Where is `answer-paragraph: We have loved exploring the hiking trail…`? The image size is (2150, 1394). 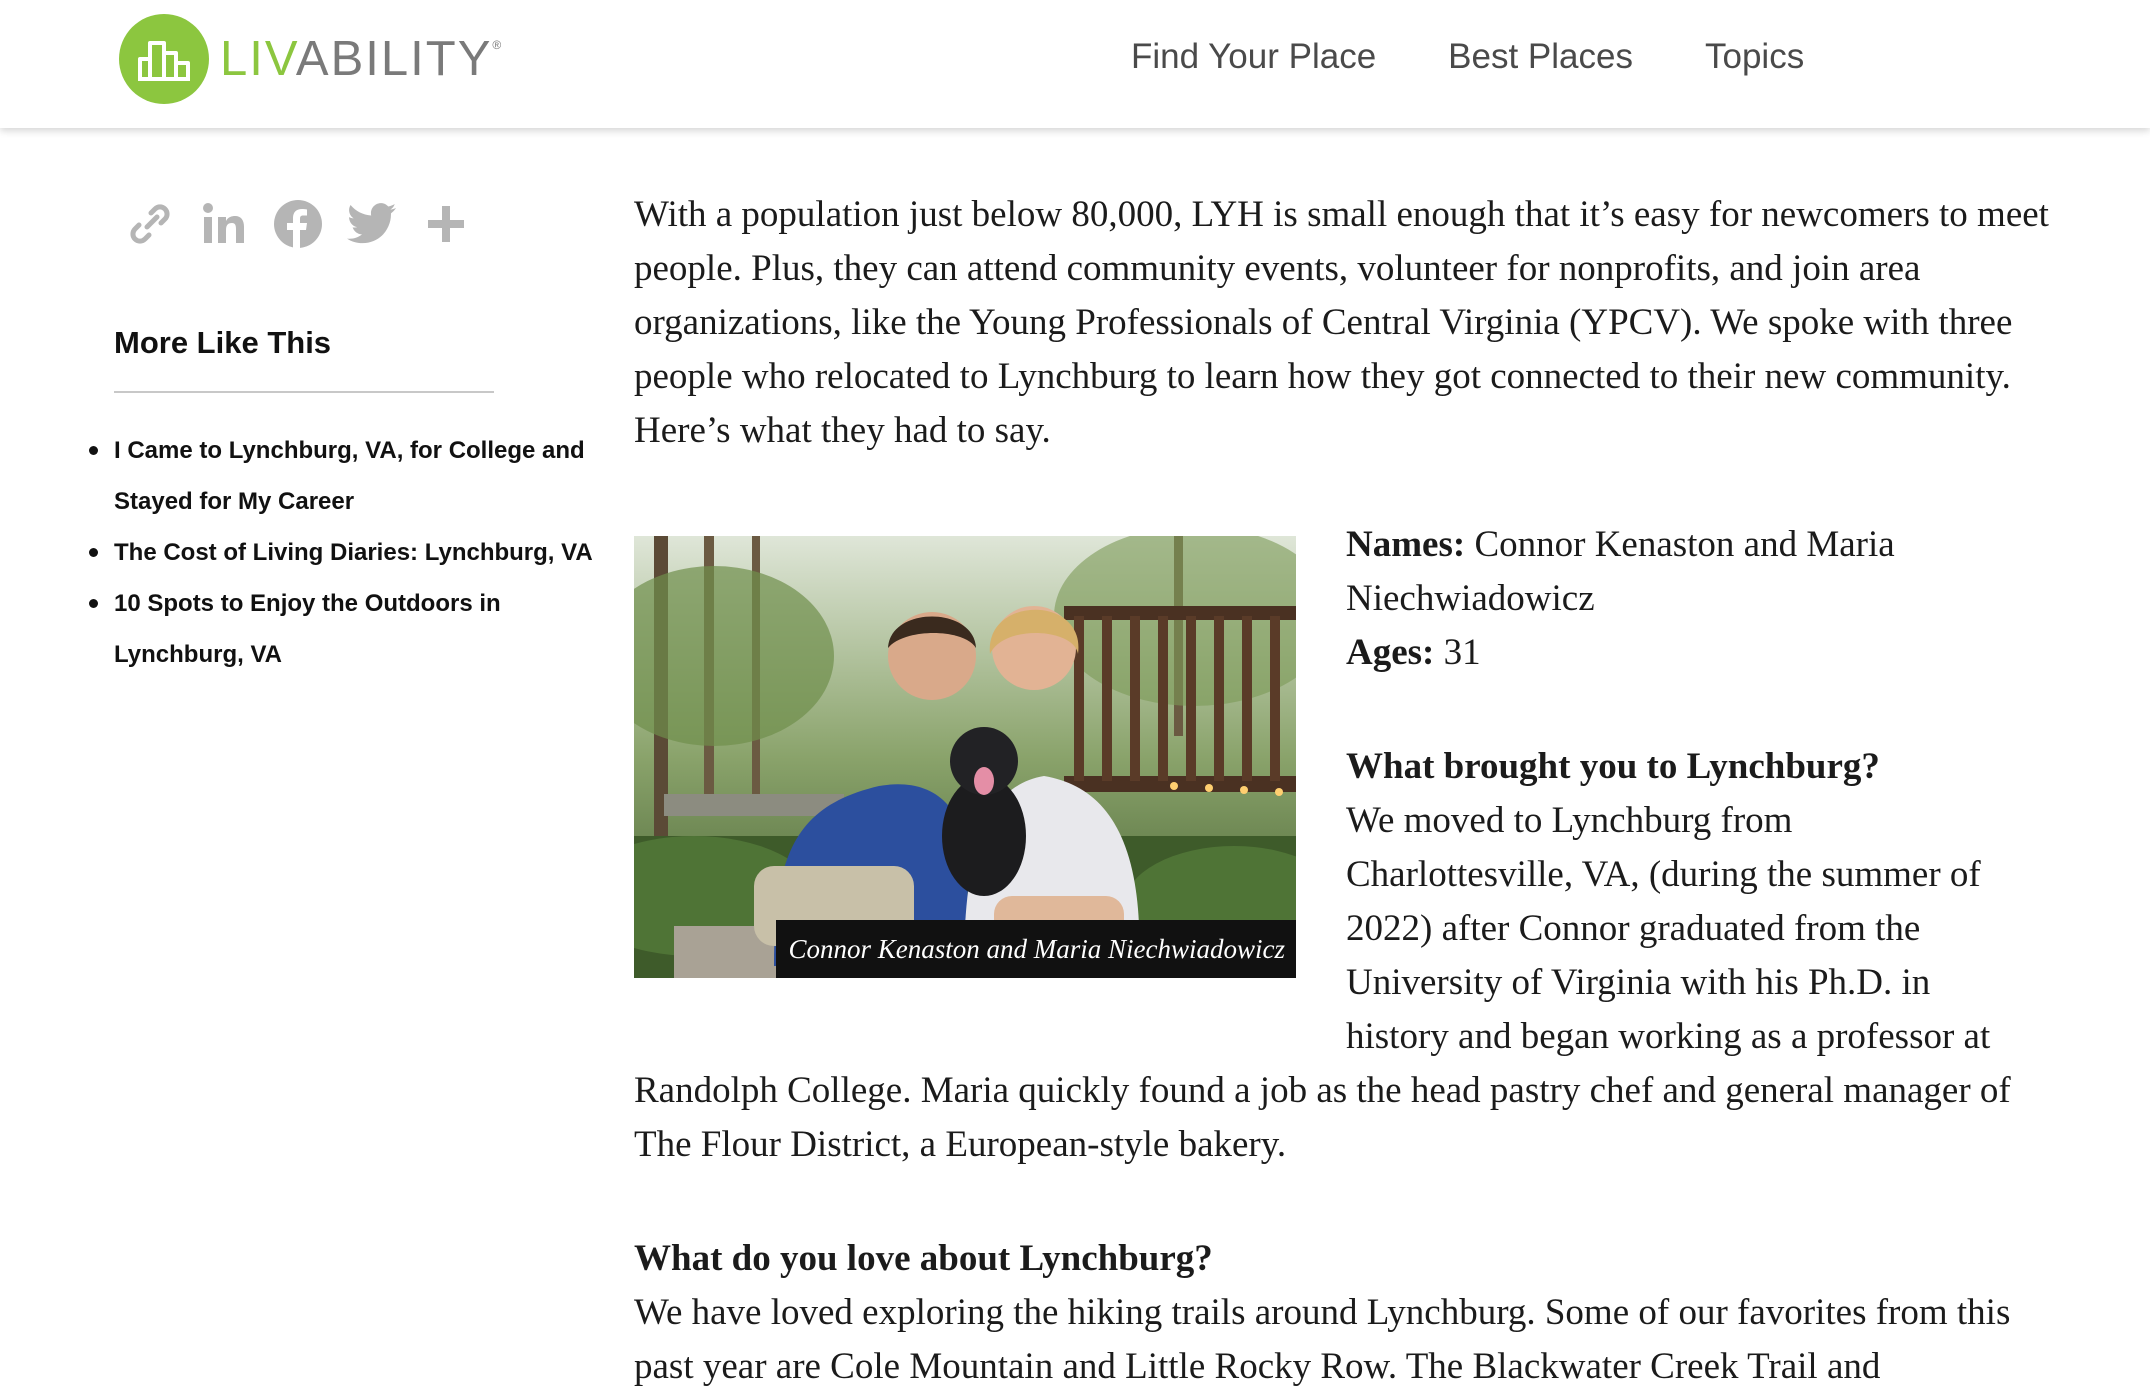
answer-paragraph: We have loved exploring the hiking trail… is located at coordinates (1322, 1339).